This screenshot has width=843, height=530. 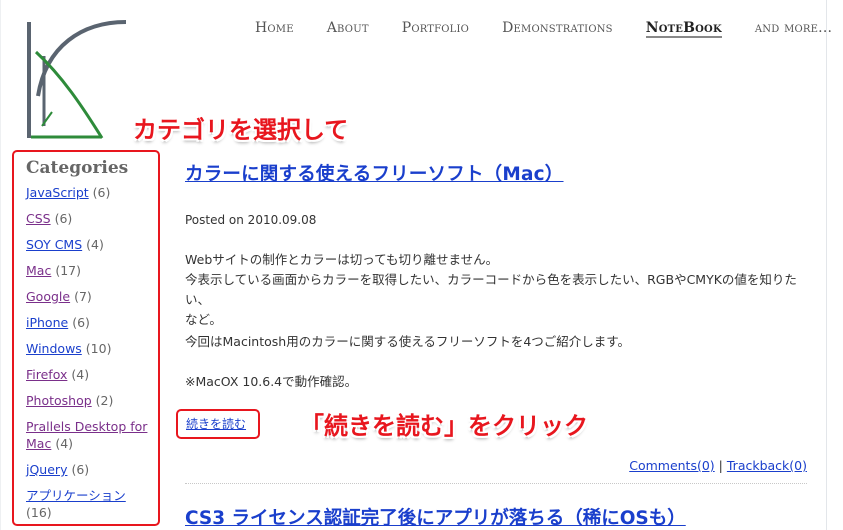 What do you see at coordinates (48, 296) in the screenshot?
I see `category-link-google: Google` at bounding box center [48, 296].